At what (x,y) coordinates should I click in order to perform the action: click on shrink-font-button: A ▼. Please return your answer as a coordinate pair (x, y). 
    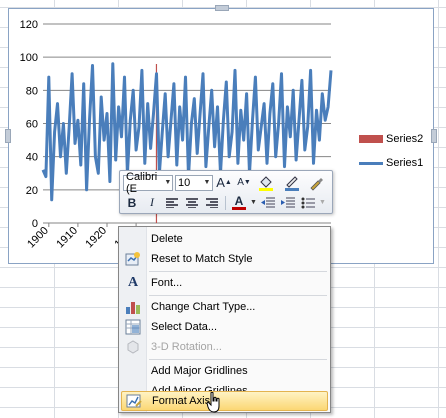
    Looking at the image, I should click on (244, 182).